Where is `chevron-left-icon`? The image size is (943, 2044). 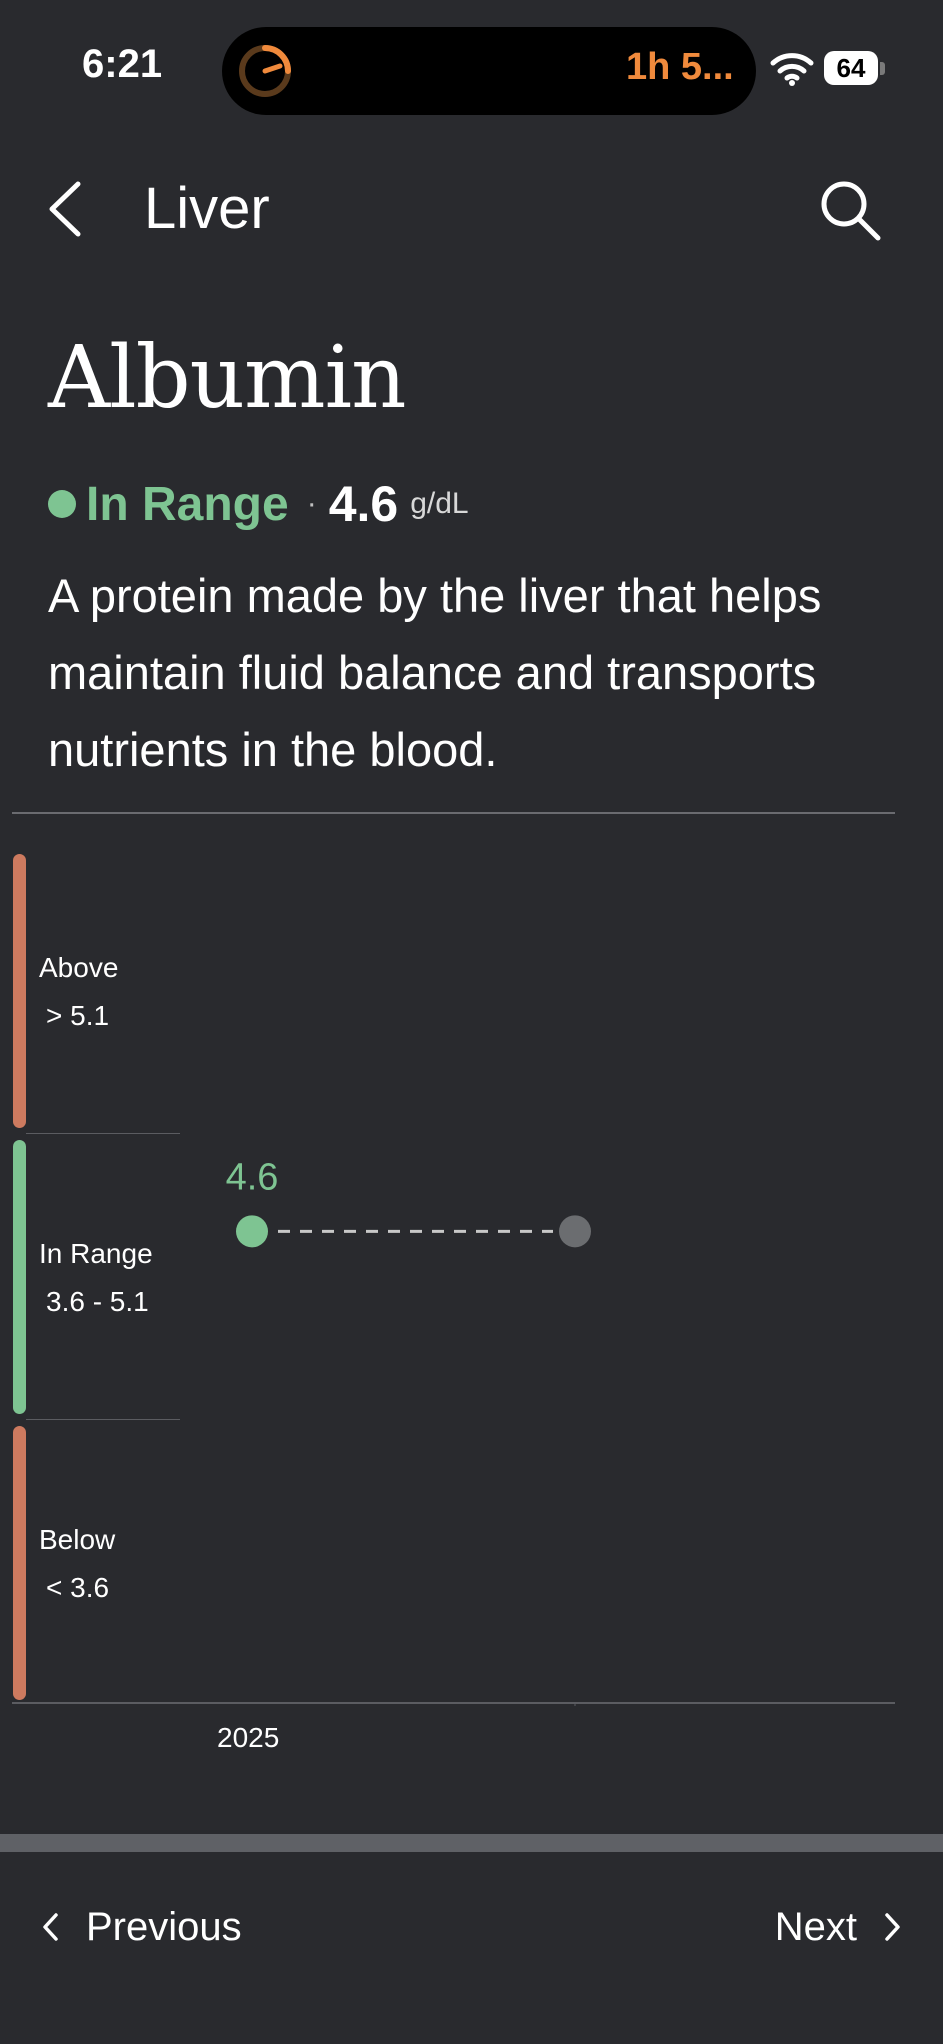
chevron-left-icon is located at coordinates (50, 1927).